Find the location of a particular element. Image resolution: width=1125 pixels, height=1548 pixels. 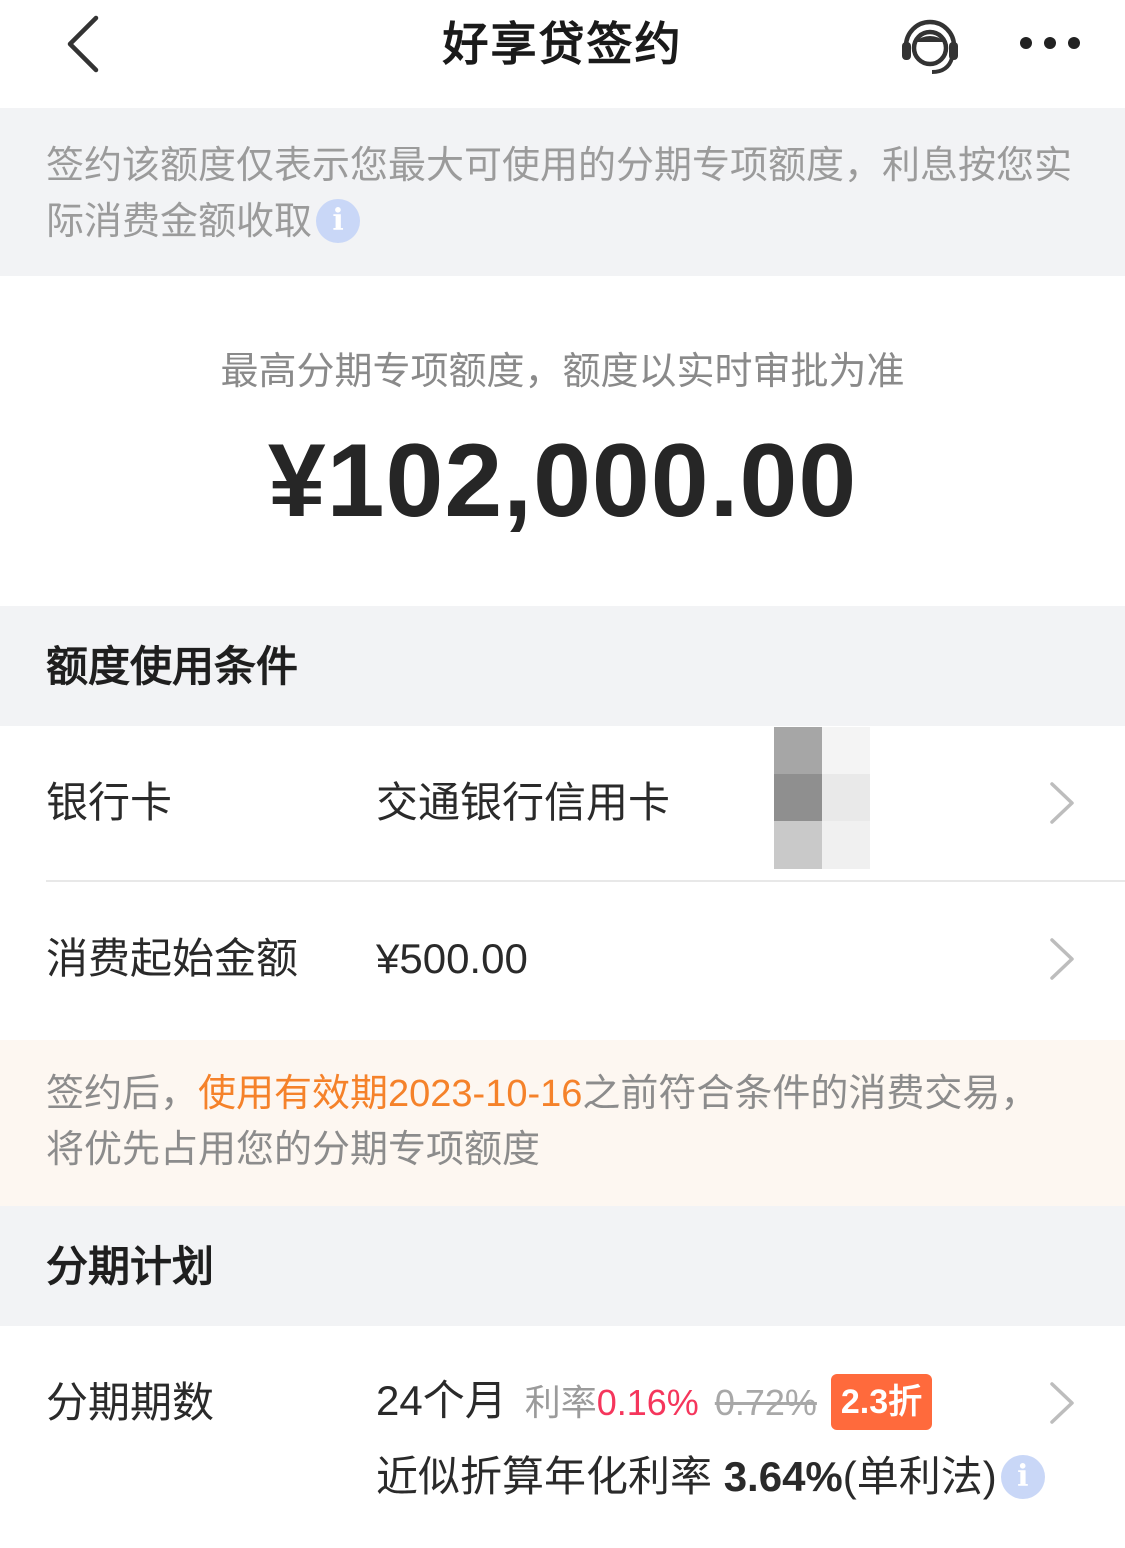

installment-term-value: 24个月 is located at coordinates (441, 1400).